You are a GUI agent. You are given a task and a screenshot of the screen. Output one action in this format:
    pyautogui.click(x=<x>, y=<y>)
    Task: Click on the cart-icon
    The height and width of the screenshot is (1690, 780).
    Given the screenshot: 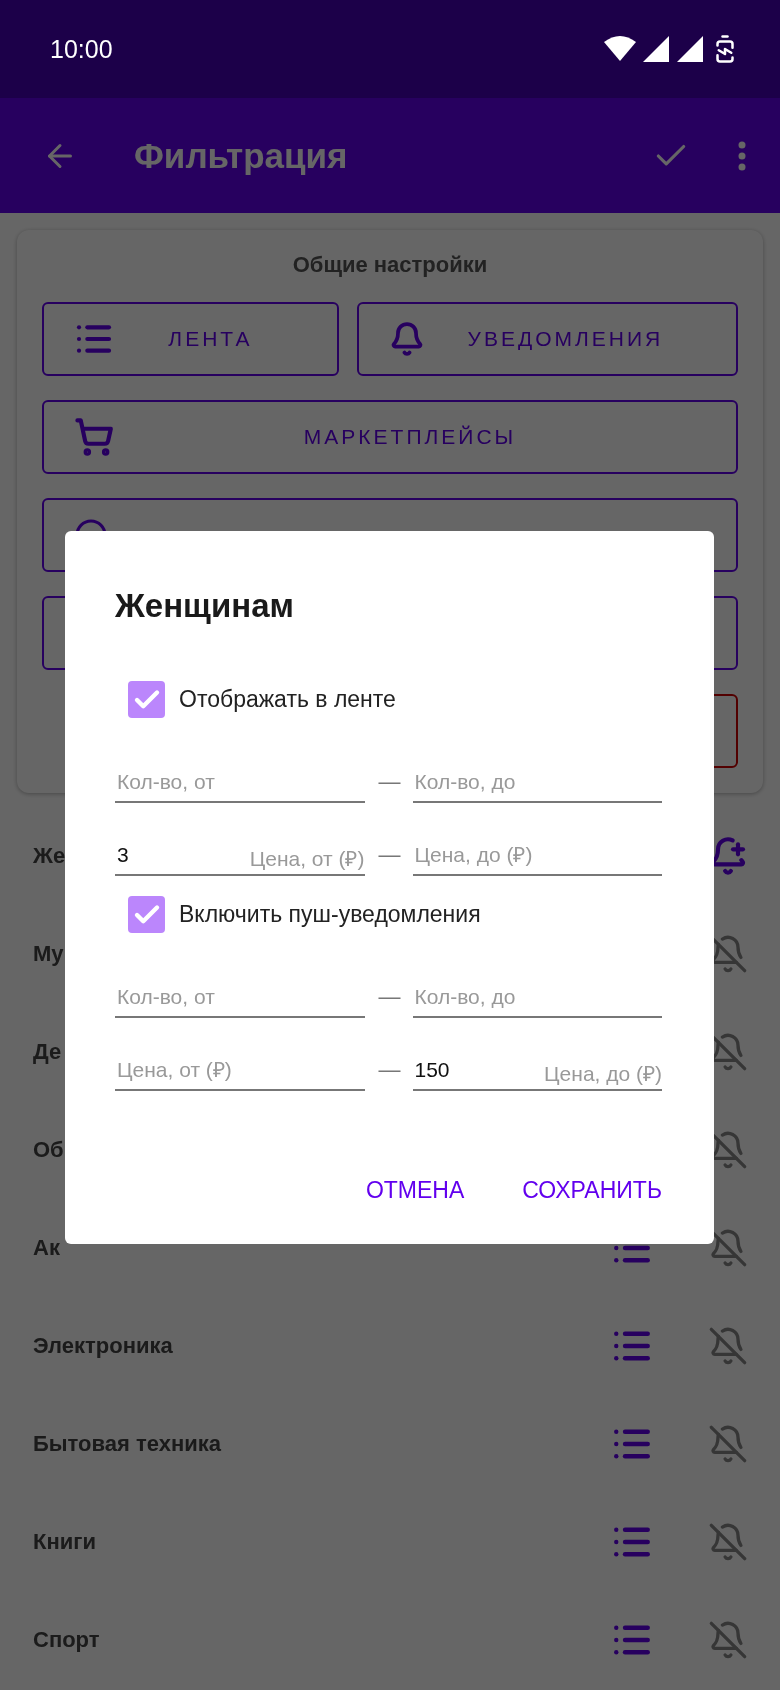 What is the action you would take?
    pyautogui.click(x=94, y=437)
    